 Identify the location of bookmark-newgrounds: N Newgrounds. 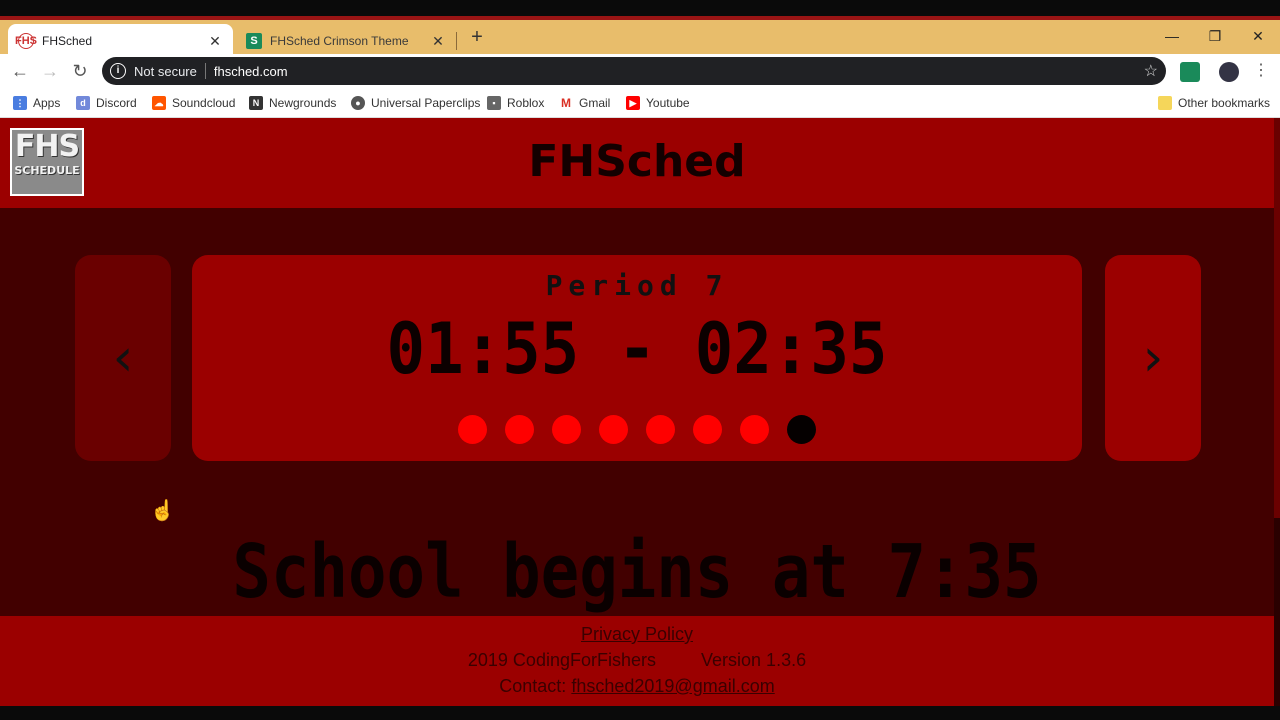
(292, 103).